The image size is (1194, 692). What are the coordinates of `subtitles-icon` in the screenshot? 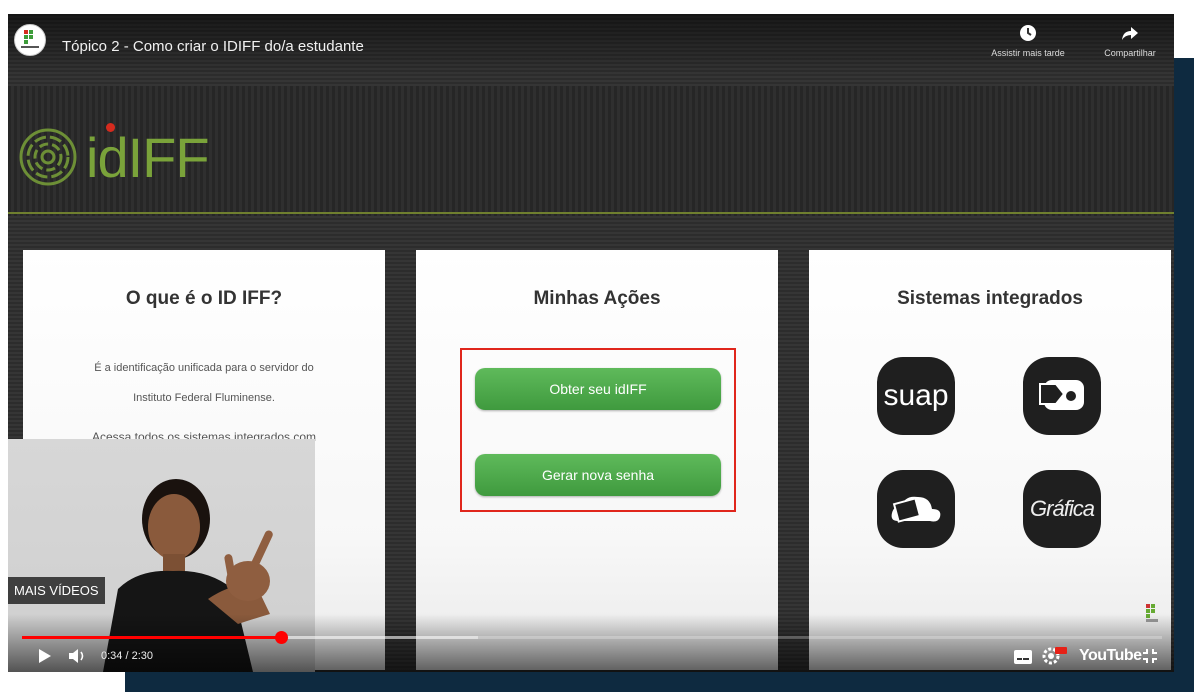 It's located at (1023, 657).